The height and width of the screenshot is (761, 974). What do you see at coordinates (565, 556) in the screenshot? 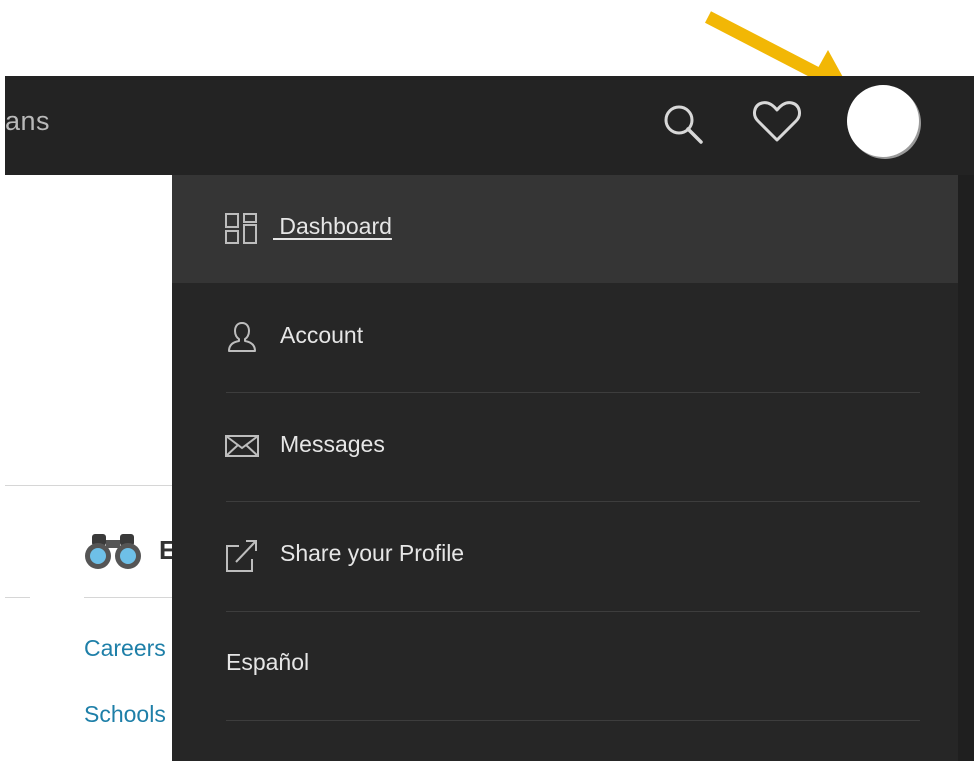
I see `menu-item-share-profile: Share your Profile` at bounding box center [565, 556].